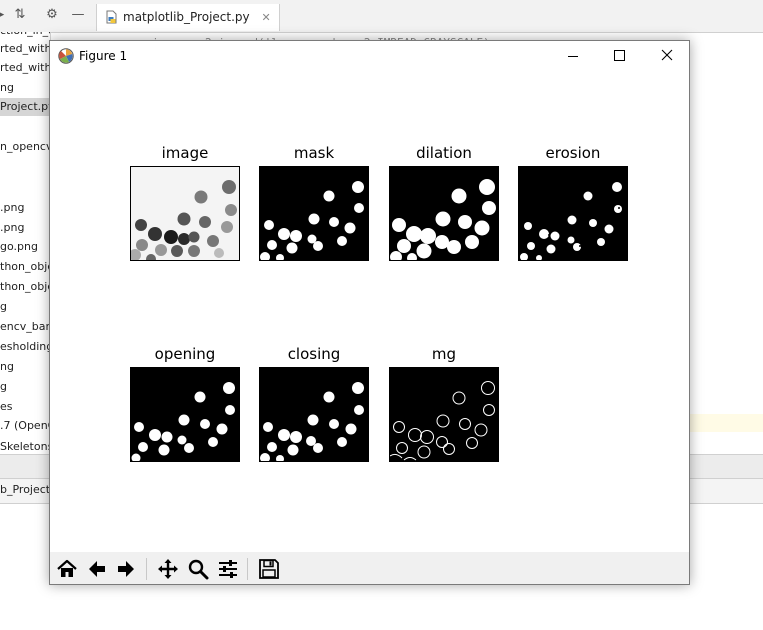  What do you see at coordinates (444, 153) in the screenshot?
I see `subplot-title: dilation` at bounding box center [444, 153].